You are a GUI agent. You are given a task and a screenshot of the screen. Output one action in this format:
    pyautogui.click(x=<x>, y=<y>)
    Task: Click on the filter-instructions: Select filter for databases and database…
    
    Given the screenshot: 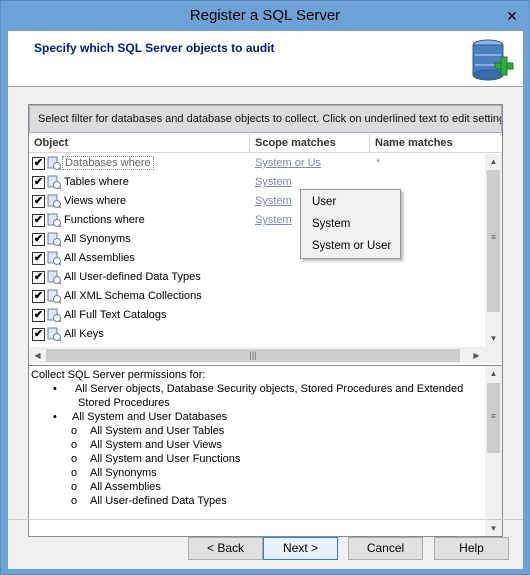 What is the action you would take?
    pyautogui.click(x=265, y=119)
    